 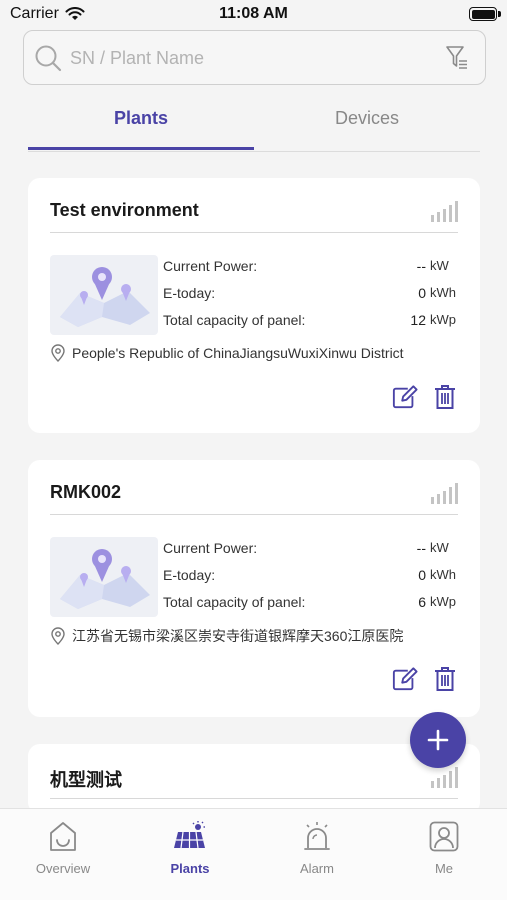 I want to click on nav-item-overview: Overview, so click(x=63, y=856).